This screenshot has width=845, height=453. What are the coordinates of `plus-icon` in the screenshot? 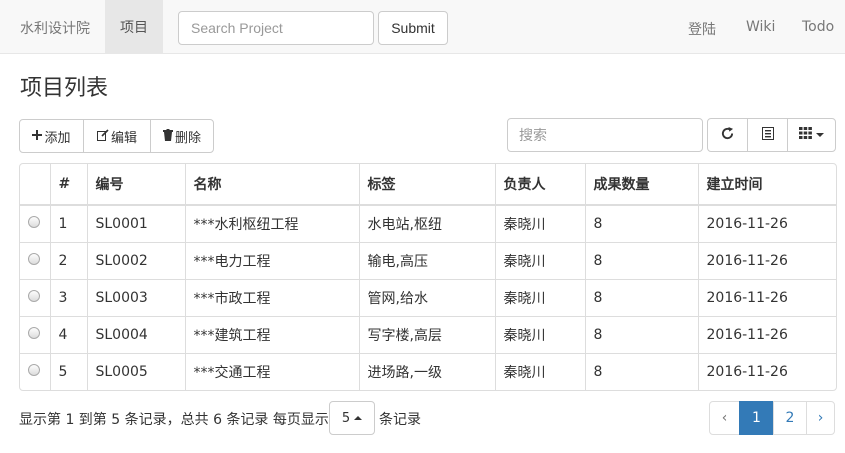 It's located at (37, 136).